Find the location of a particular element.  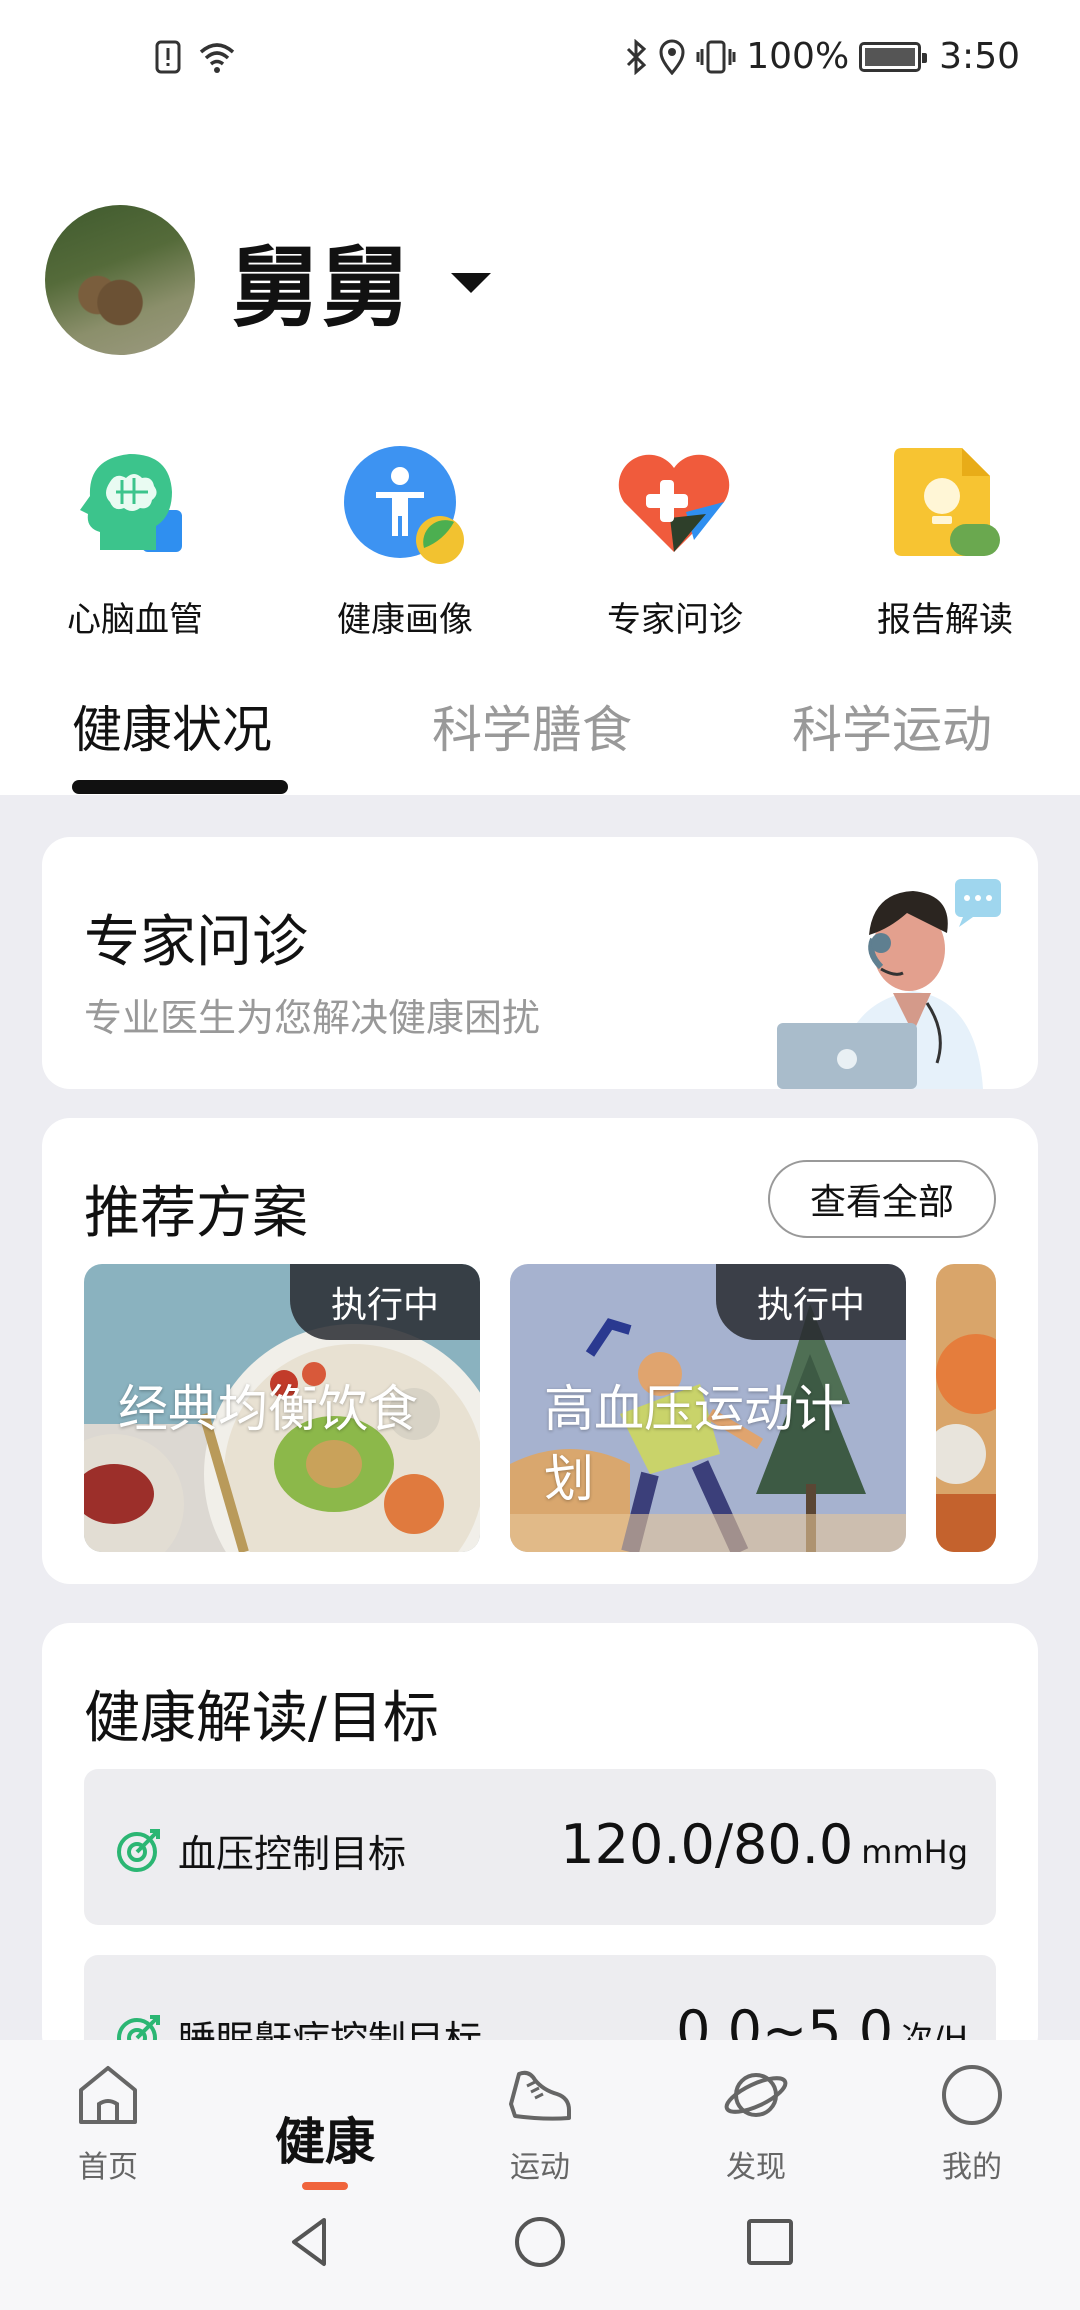

home-circle-icon is located at coordinates (540, 2242).